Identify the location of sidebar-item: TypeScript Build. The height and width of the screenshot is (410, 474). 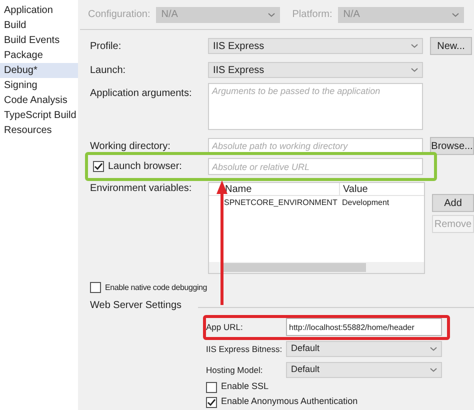
(39, 115).